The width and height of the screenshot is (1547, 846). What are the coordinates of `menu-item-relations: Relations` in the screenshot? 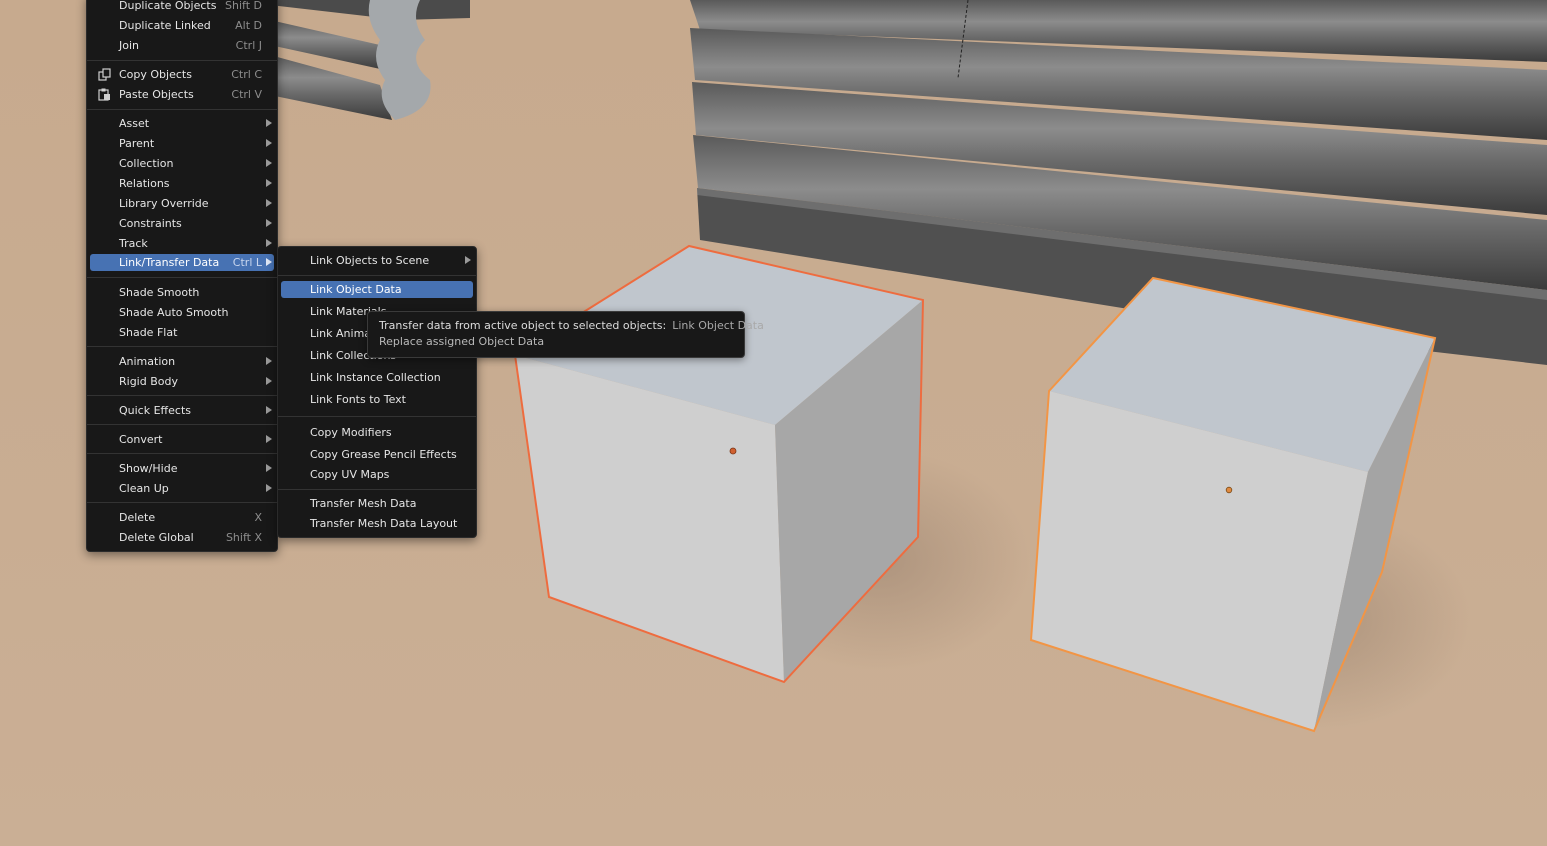 It's located at (182, 183).